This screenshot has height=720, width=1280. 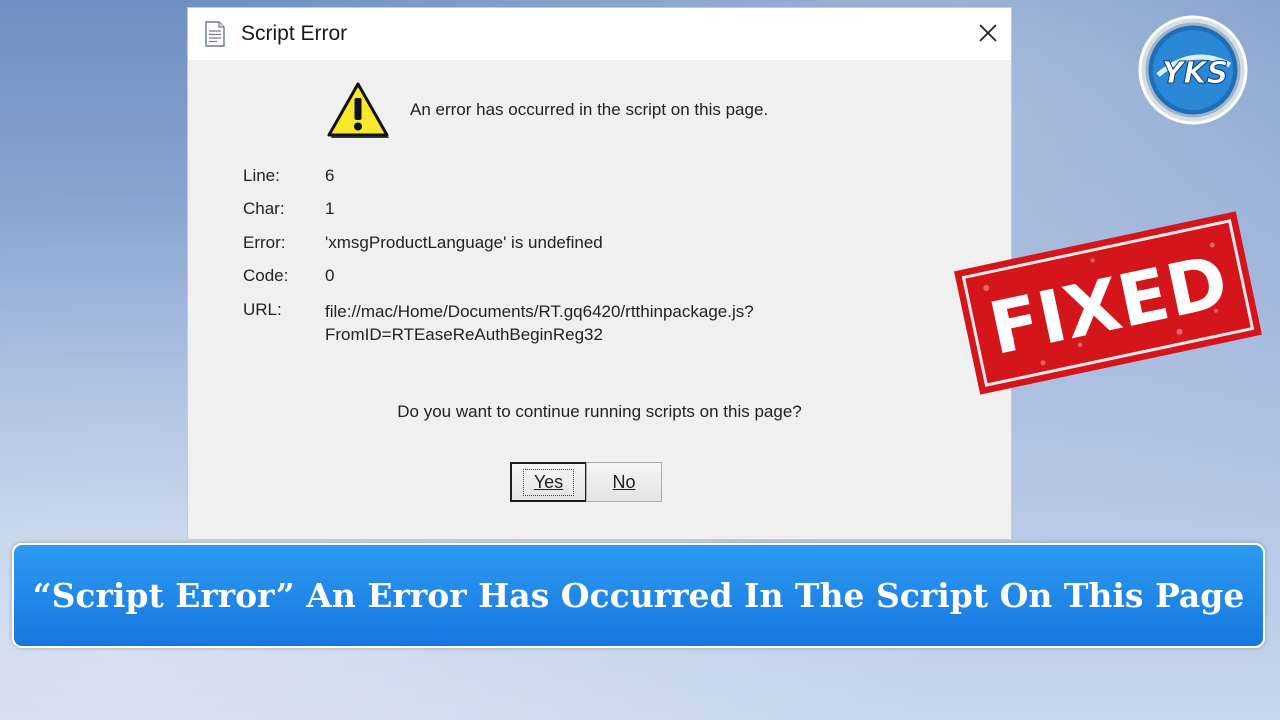 What do you see at coordinates (215, 34) in the screenshot?
I see `document-icon` at bounding box center [215, 34].